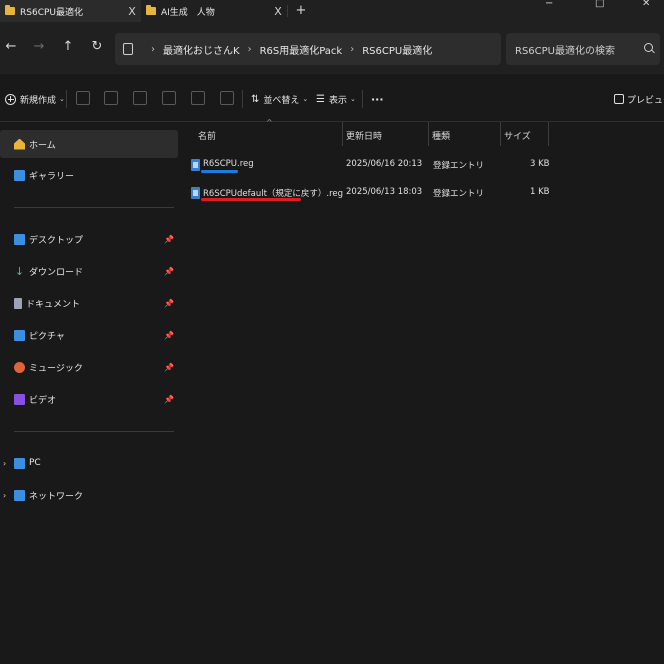  I want to click on sidebar-item-label: ビデオ, so click(43, 400).